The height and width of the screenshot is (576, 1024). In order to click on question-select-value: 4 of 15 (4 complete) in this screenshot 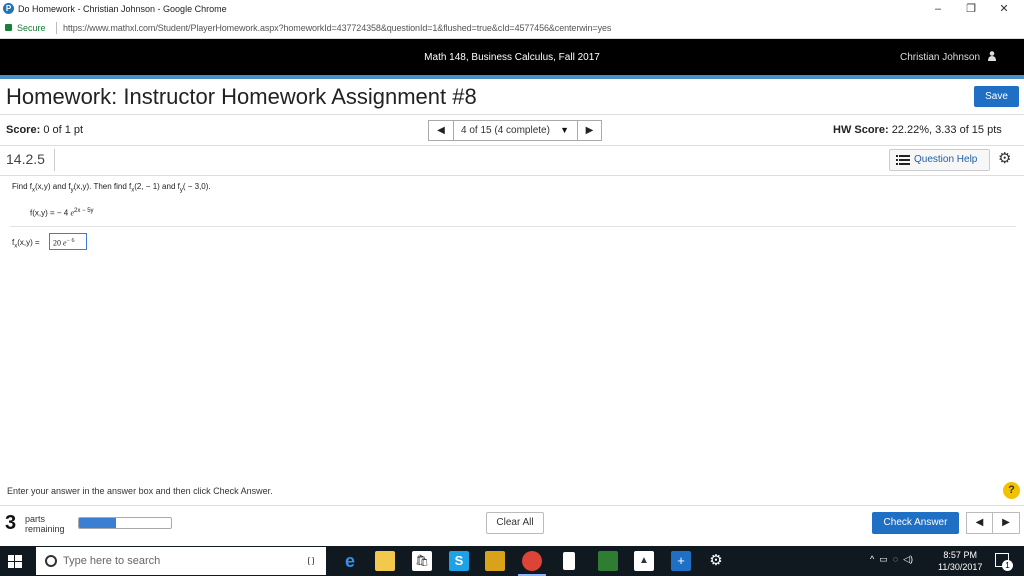, I will do `click(505, 130)`.